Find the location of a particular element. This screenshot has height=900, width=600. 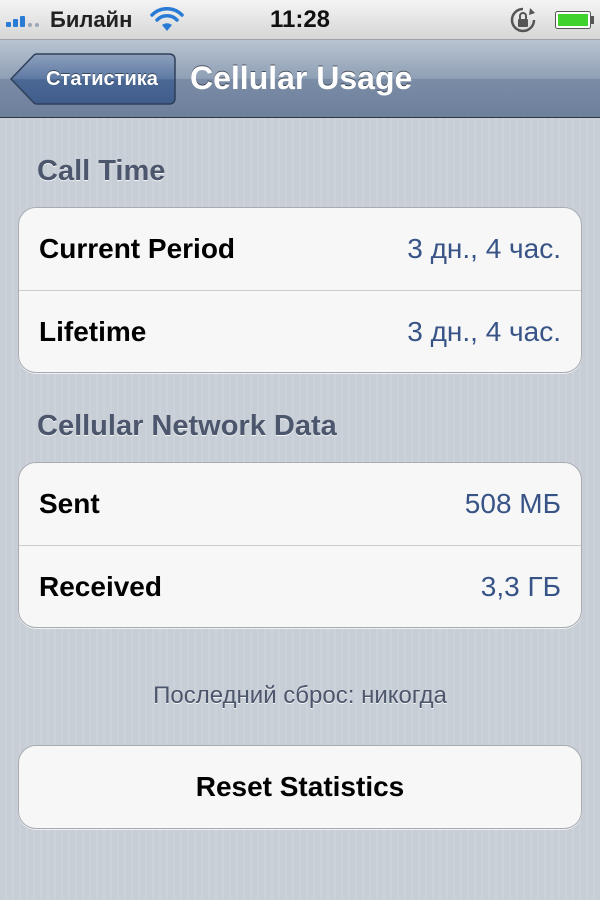

row-label: Current Period is located at coordinates (137, 248).